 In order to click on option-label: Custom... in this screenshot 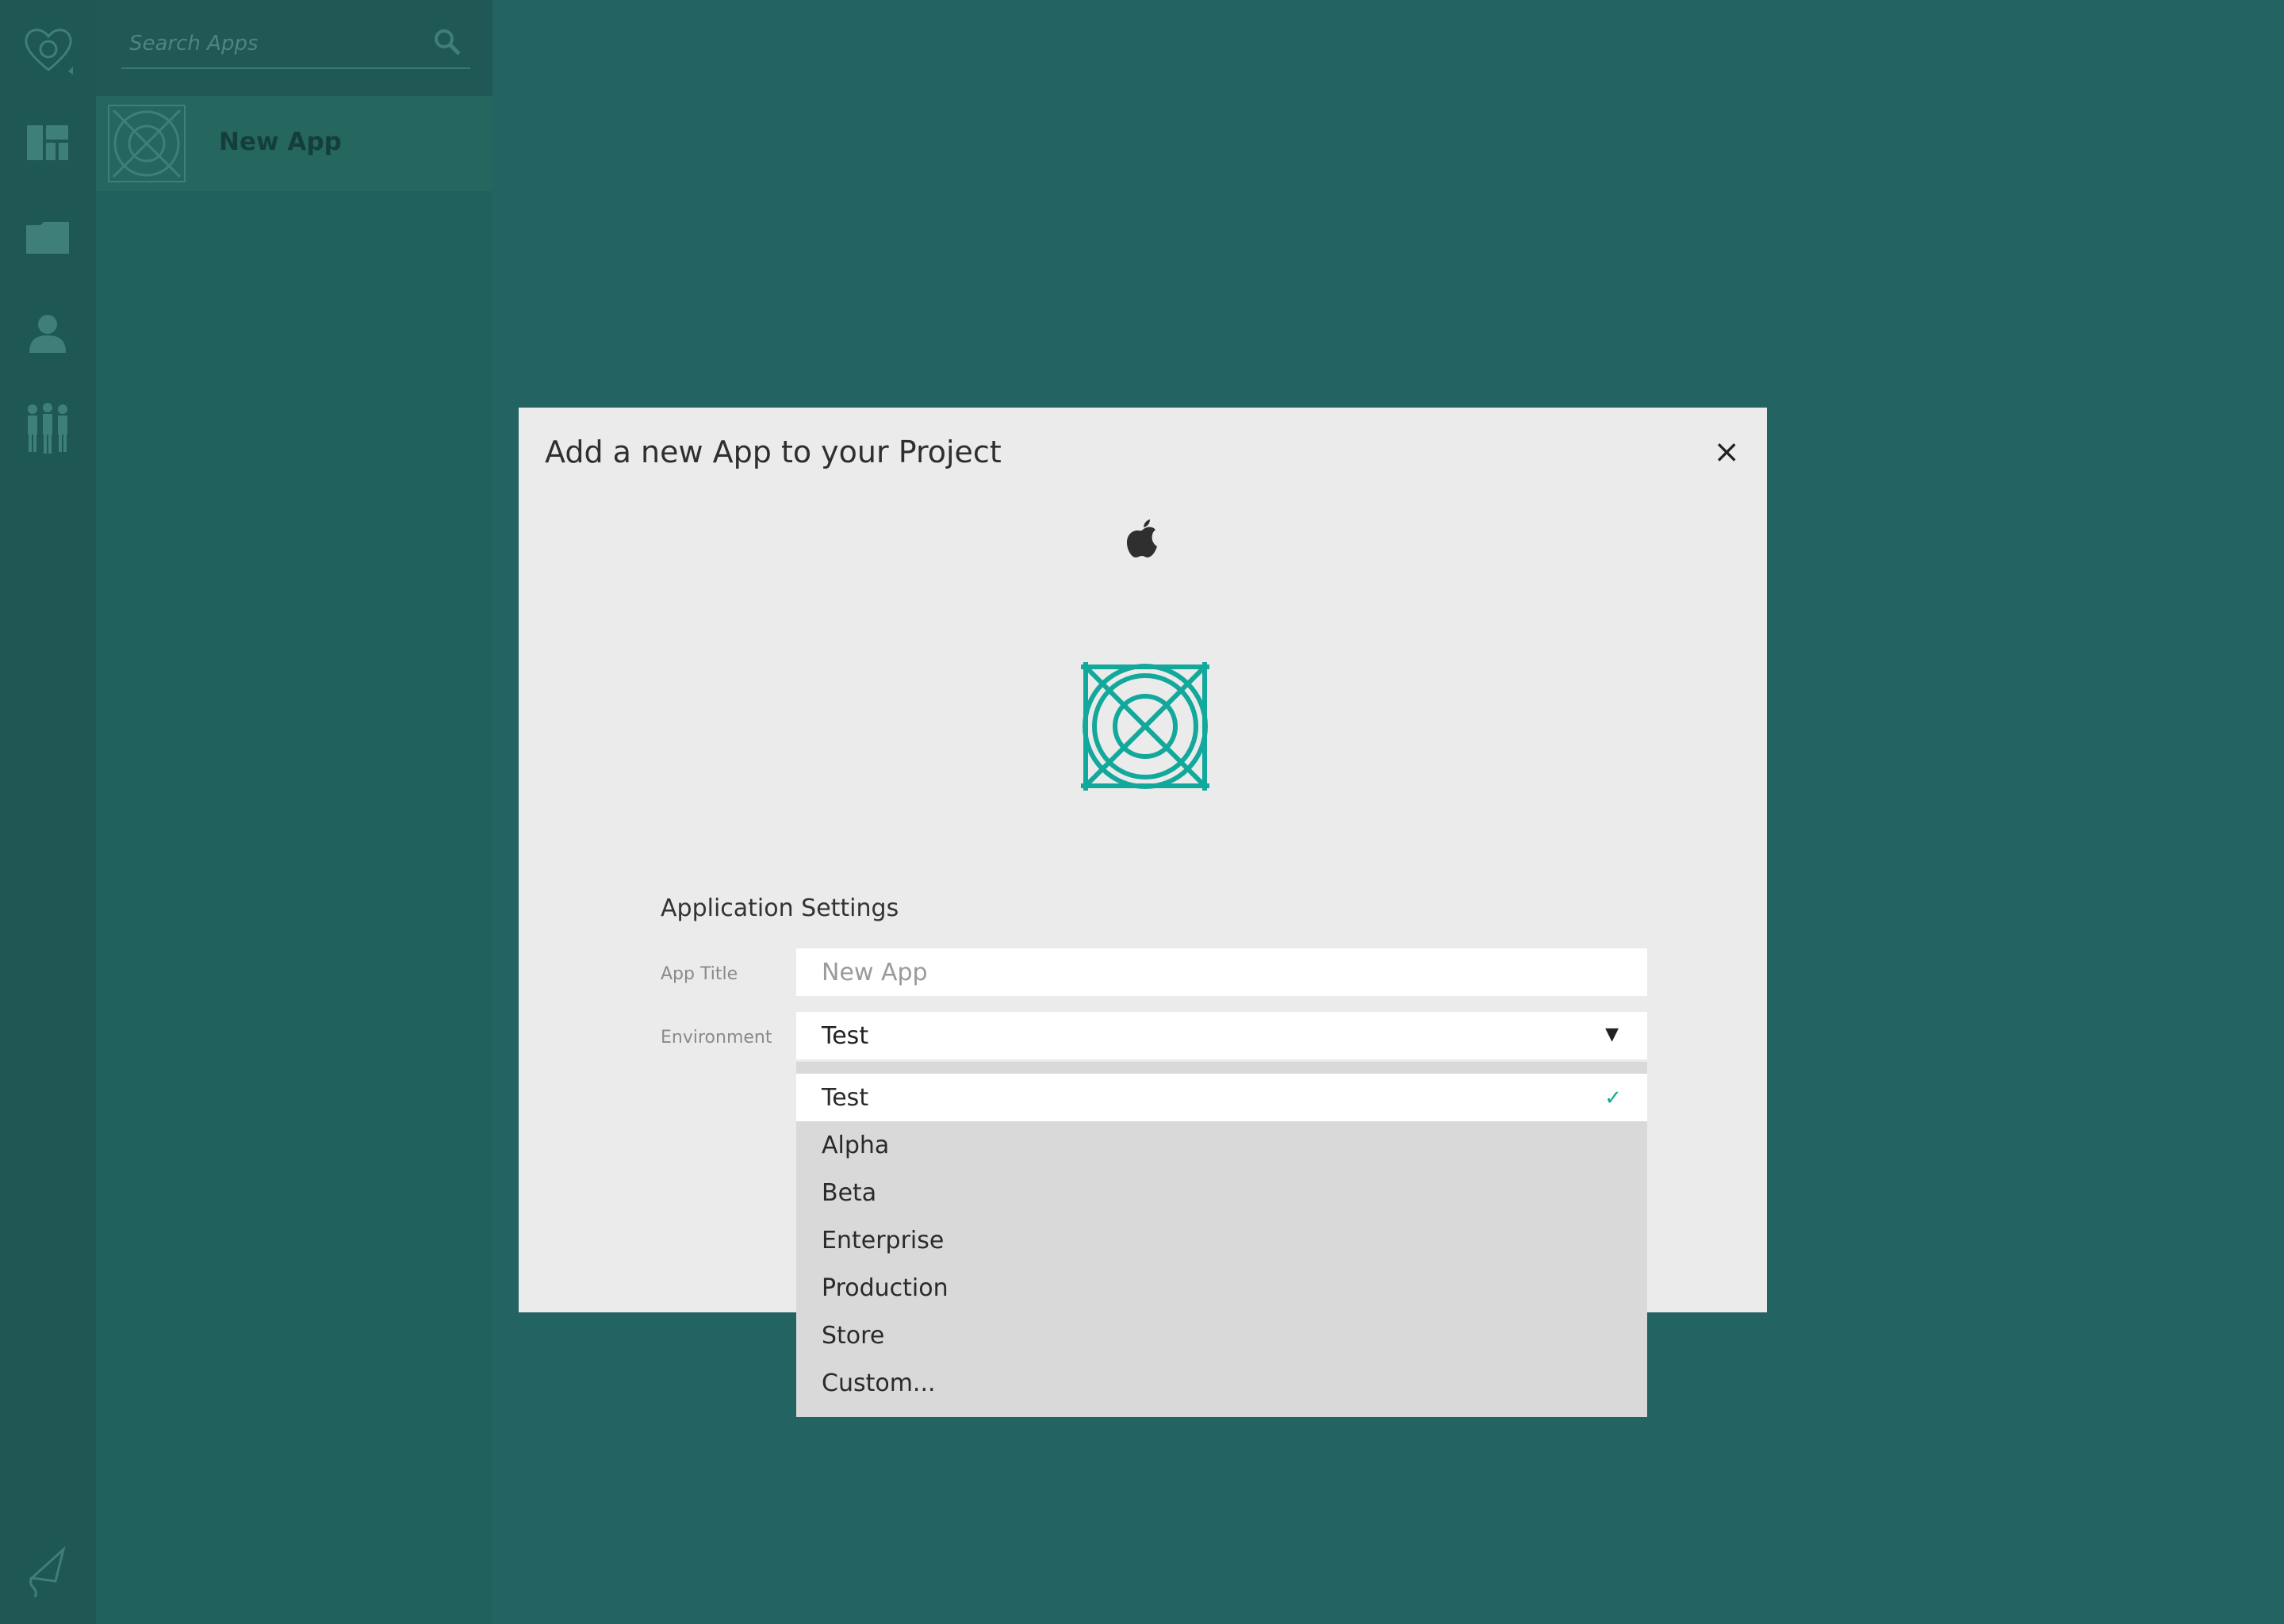, I will do `click(879, 1383)`.